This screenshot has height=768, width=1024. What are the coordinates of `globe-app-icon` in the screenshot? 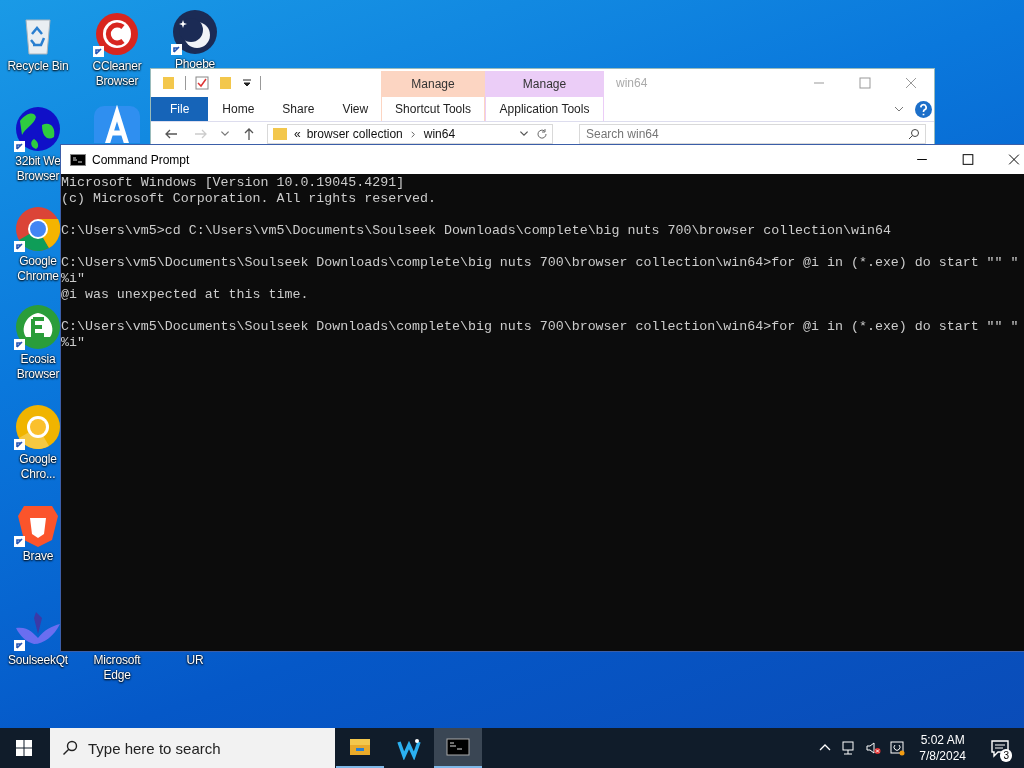 It's located at (38, 129).